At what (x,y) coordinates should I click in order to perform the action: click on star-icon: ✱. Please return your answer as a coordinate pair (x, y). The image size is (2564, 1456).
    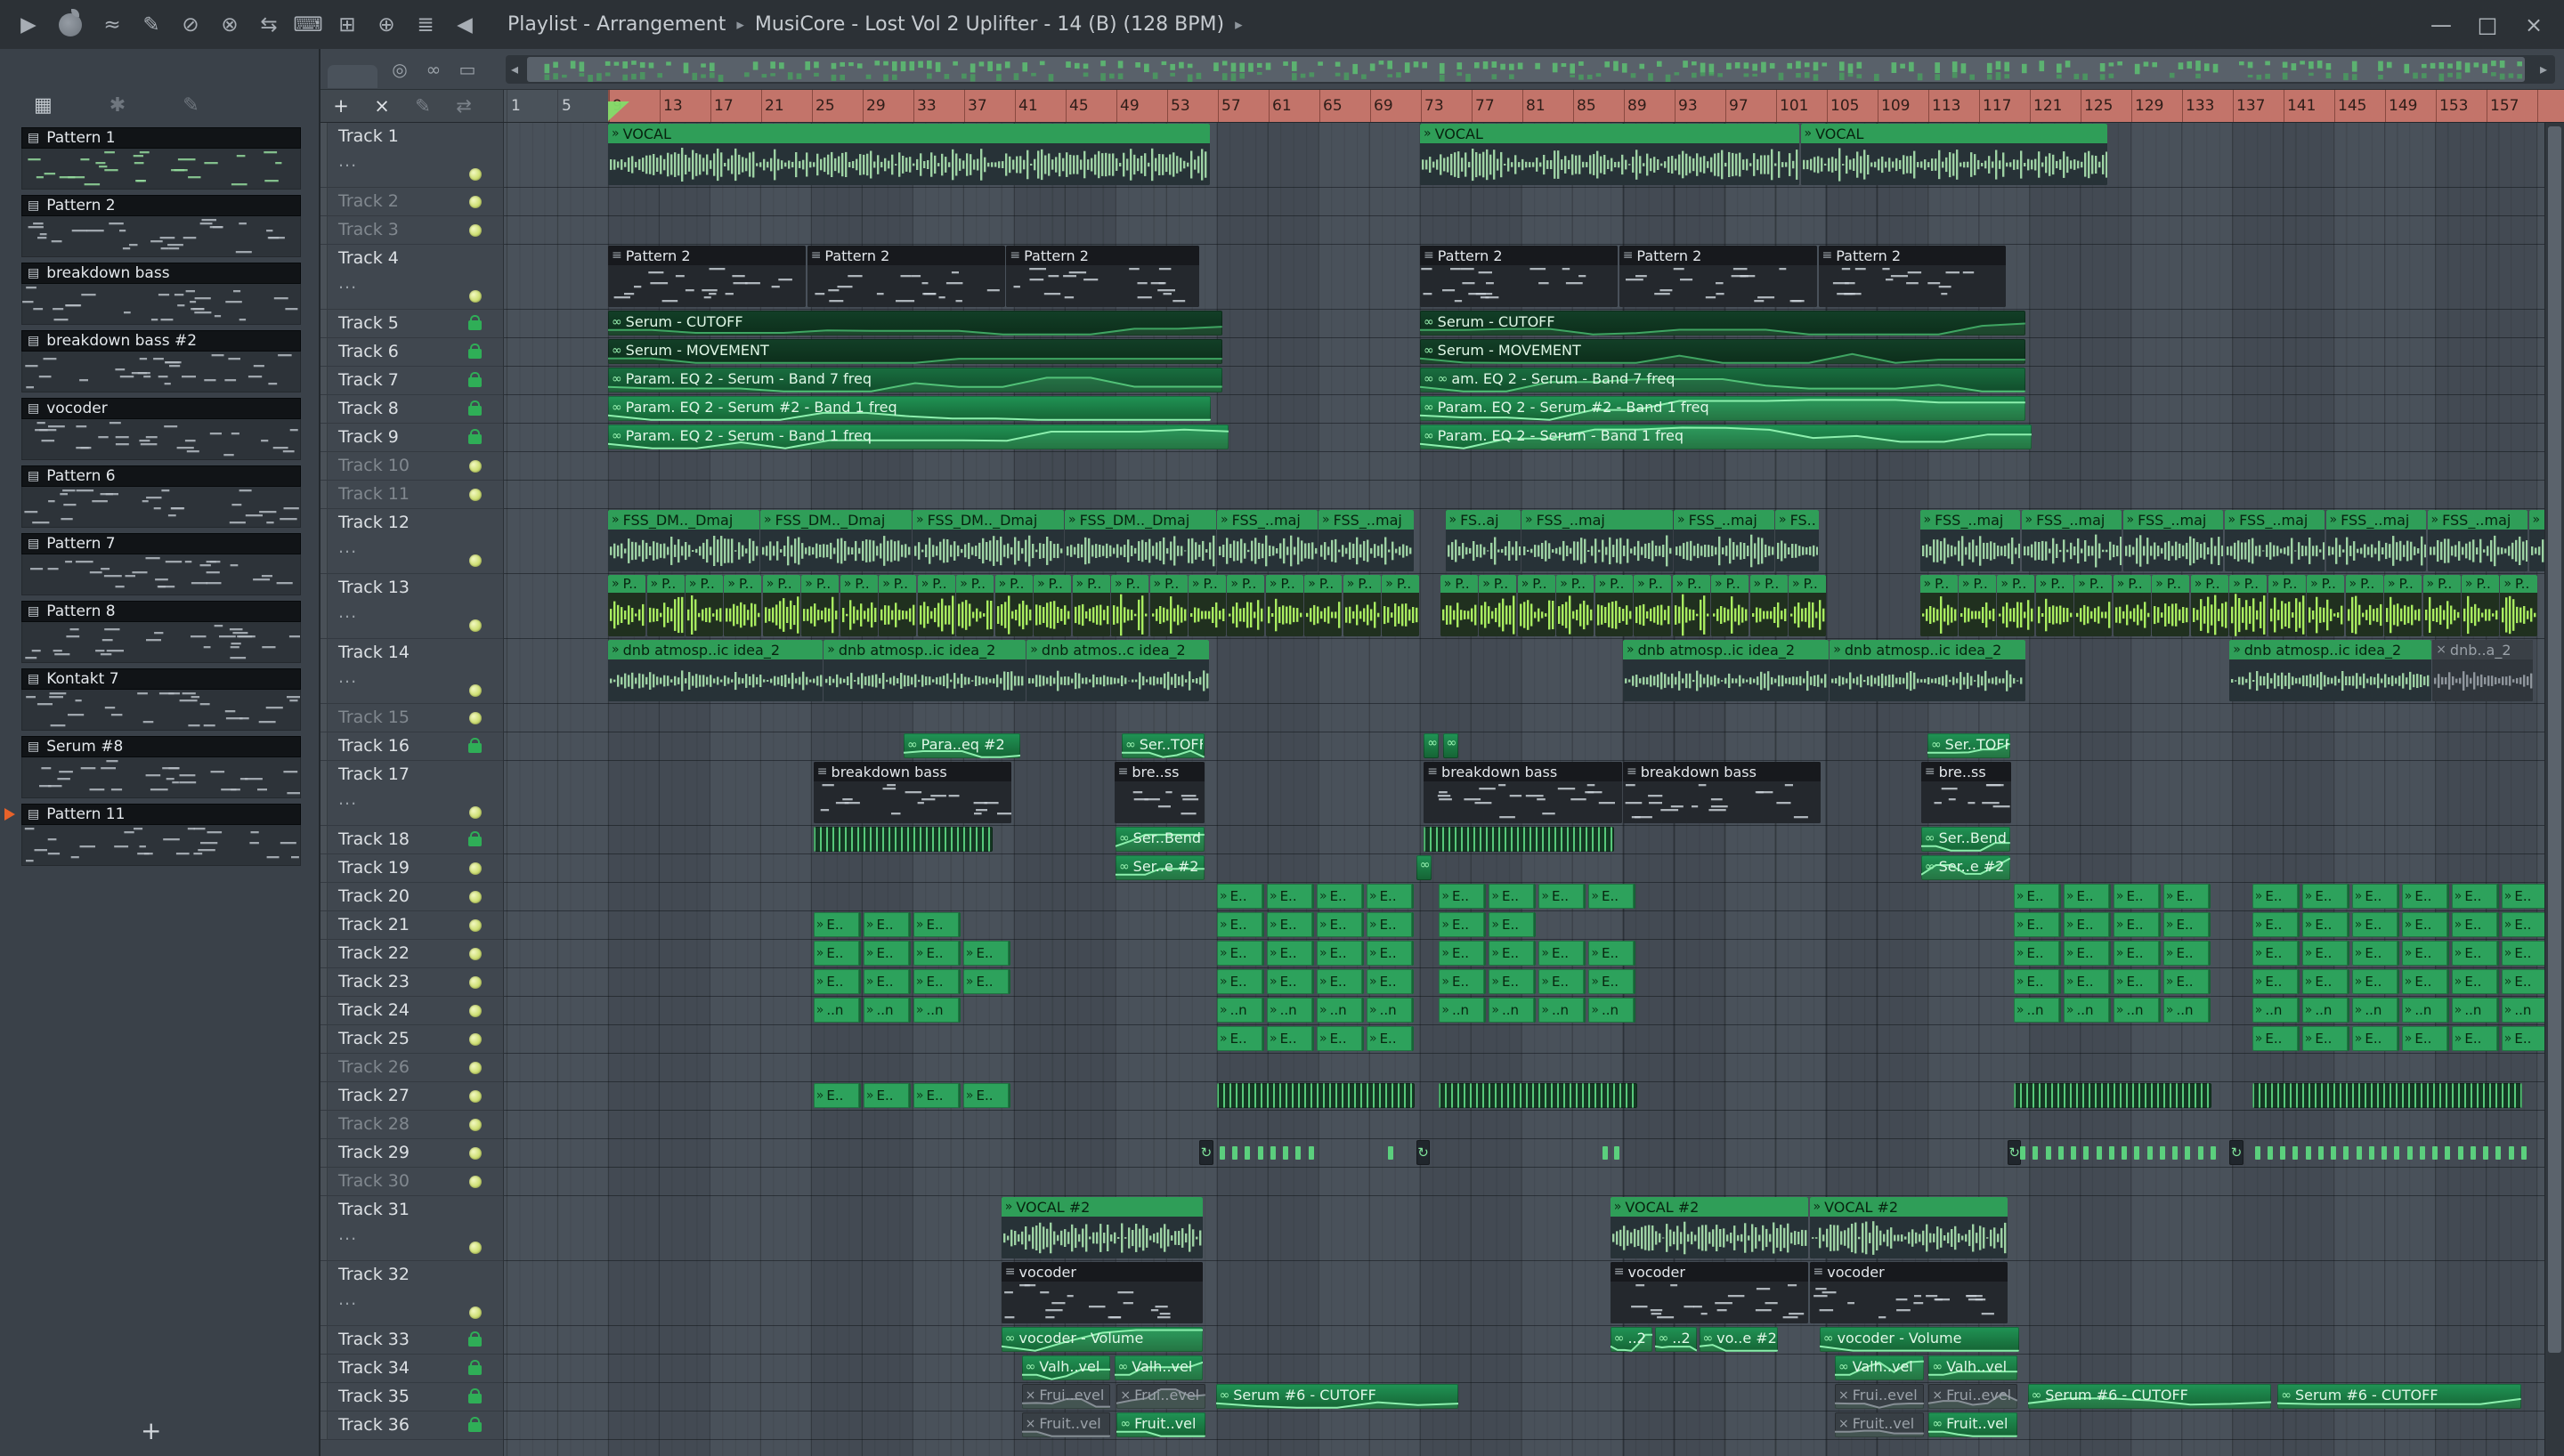
    Looking at the image, I should click on (118, 105).